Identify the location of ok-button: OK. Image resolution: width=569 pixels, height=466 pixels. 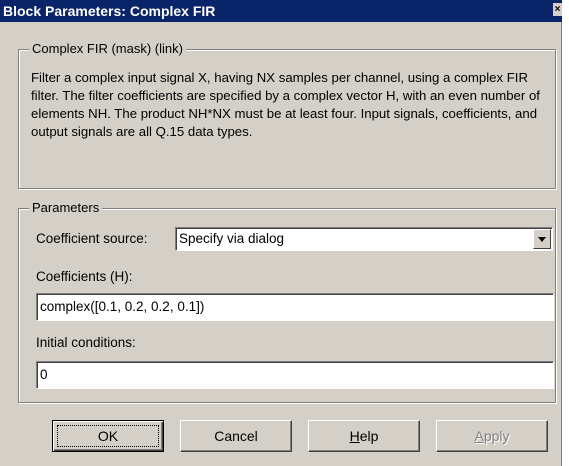
(108, 436).